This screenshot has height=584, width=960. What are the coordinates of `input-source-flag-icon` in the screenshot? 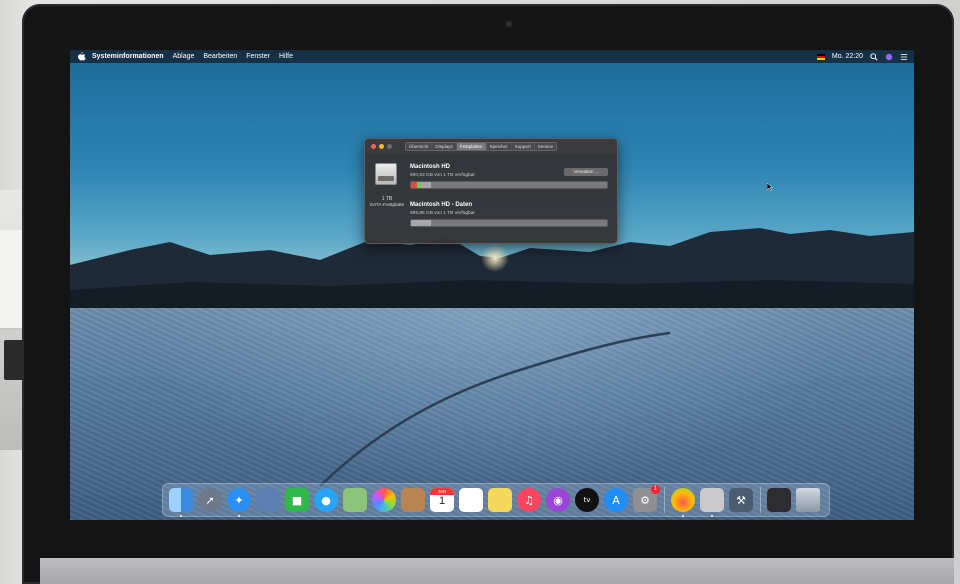 It's located at (820, 56).